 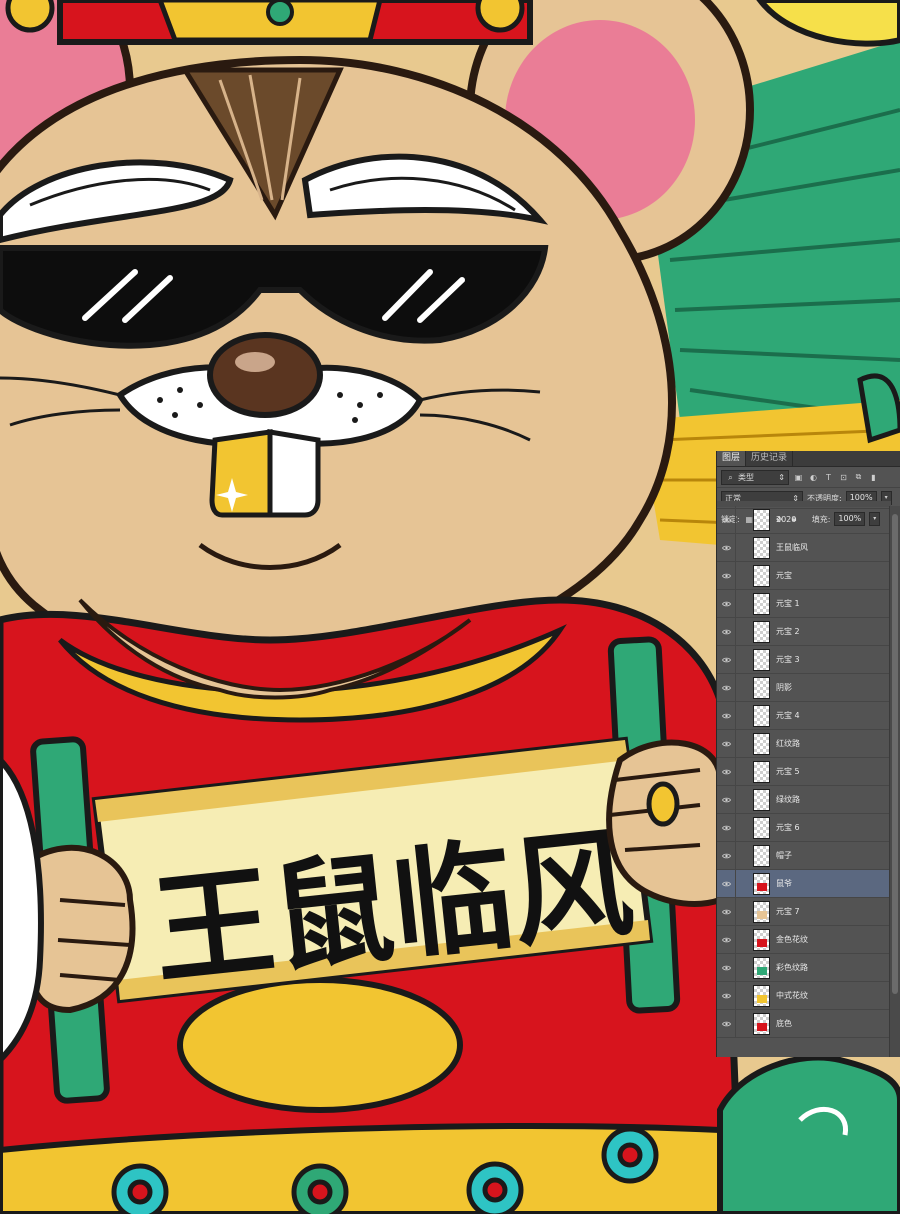 What do you see at coordinates (804, 743) in the screenshot?
I see `layer-row: 红纹路` at bounding box center [804, 743].